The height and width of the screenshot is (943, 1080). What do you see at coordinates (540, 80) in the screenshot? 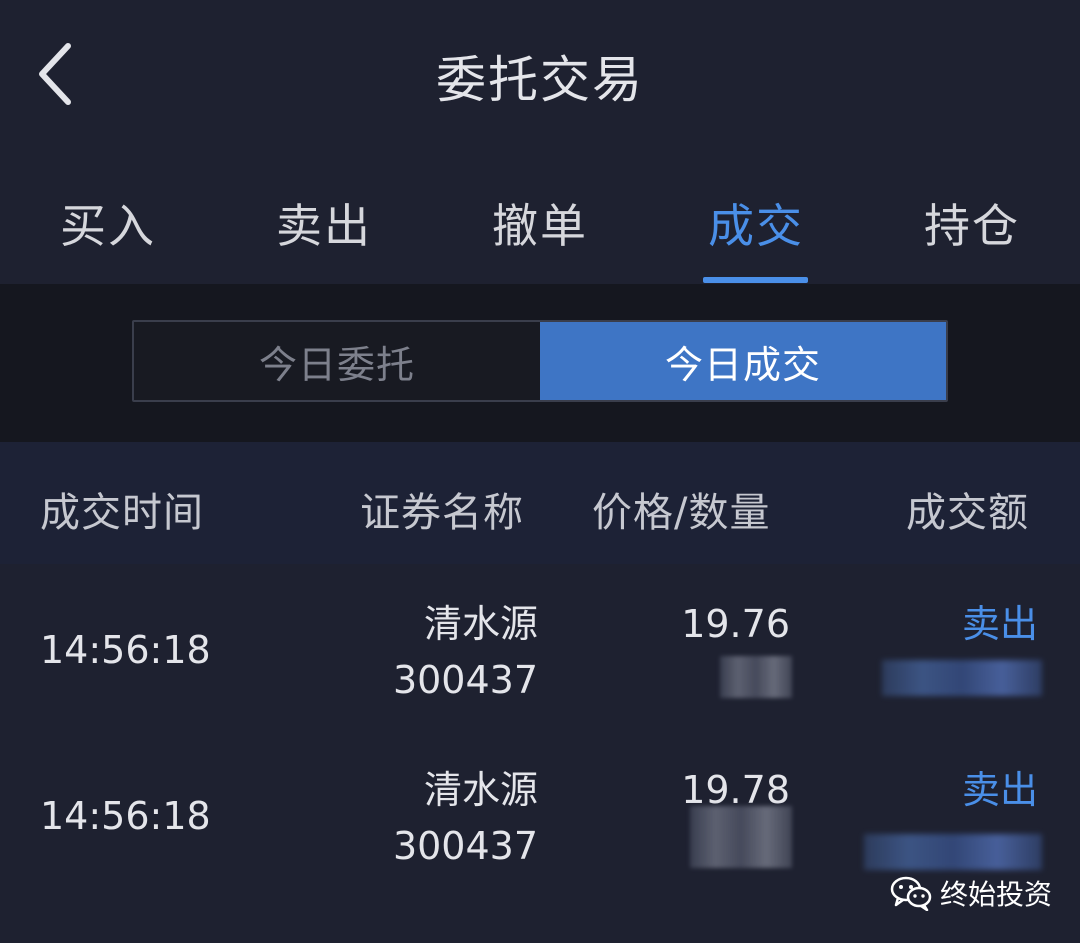
I see `page-title: 委托交易` at bounding box center [540, 80].